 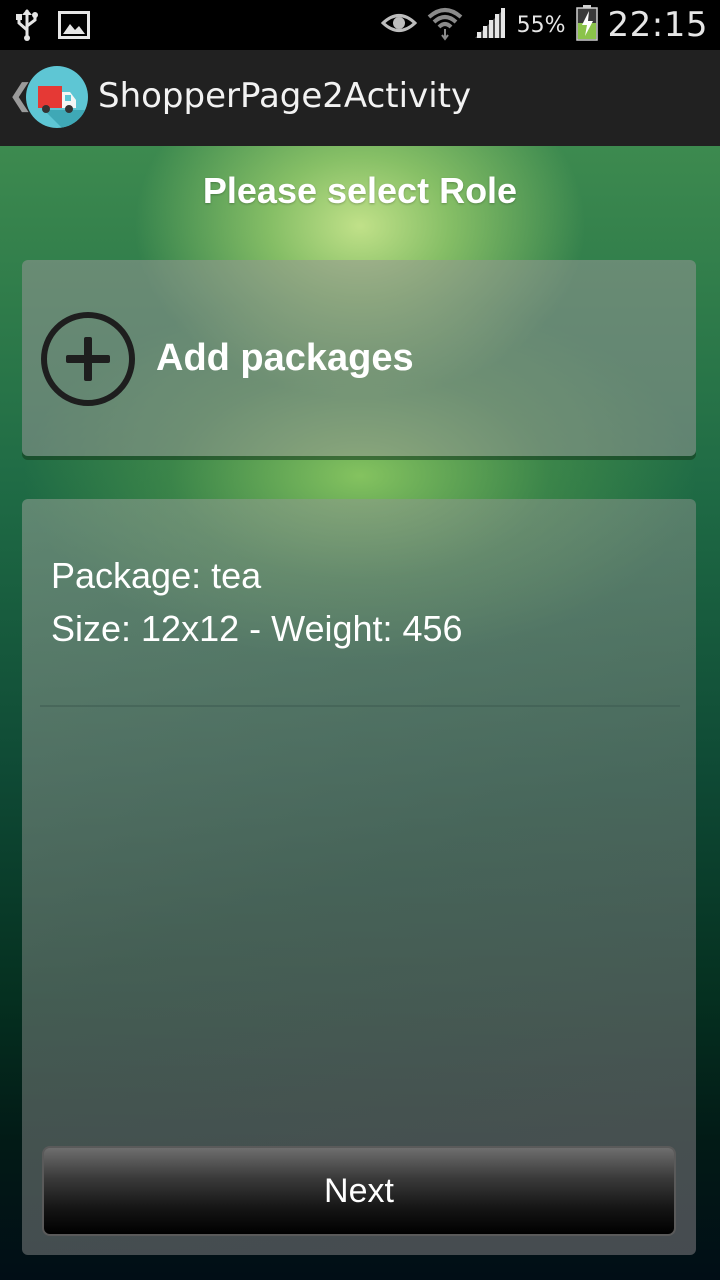 I want to click on eye-icon, so click(x=398, y=25).